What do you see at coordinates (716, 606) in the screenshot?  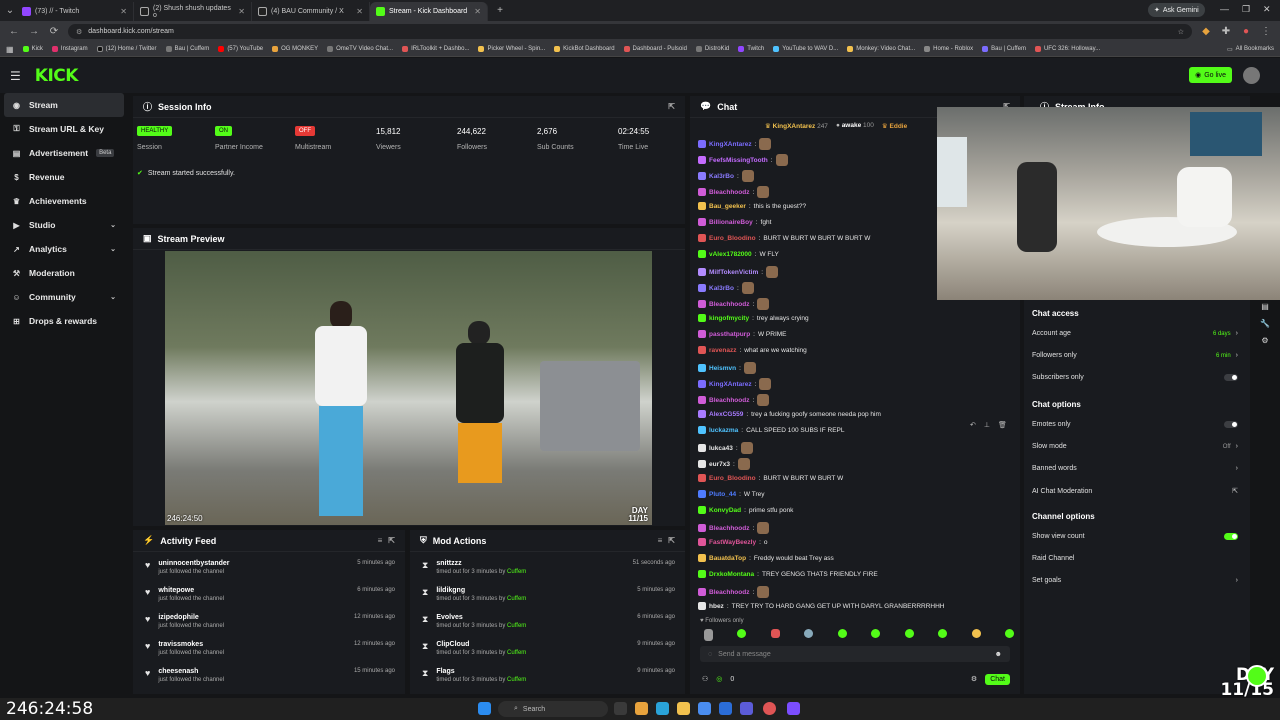 I see `chat-username: hbez` at bounding box center [716, 606].